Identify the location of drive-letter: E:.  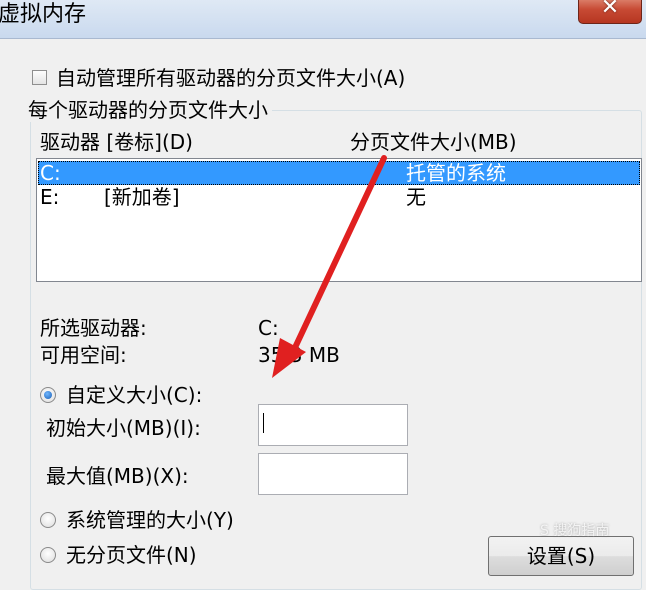
(50, 197).